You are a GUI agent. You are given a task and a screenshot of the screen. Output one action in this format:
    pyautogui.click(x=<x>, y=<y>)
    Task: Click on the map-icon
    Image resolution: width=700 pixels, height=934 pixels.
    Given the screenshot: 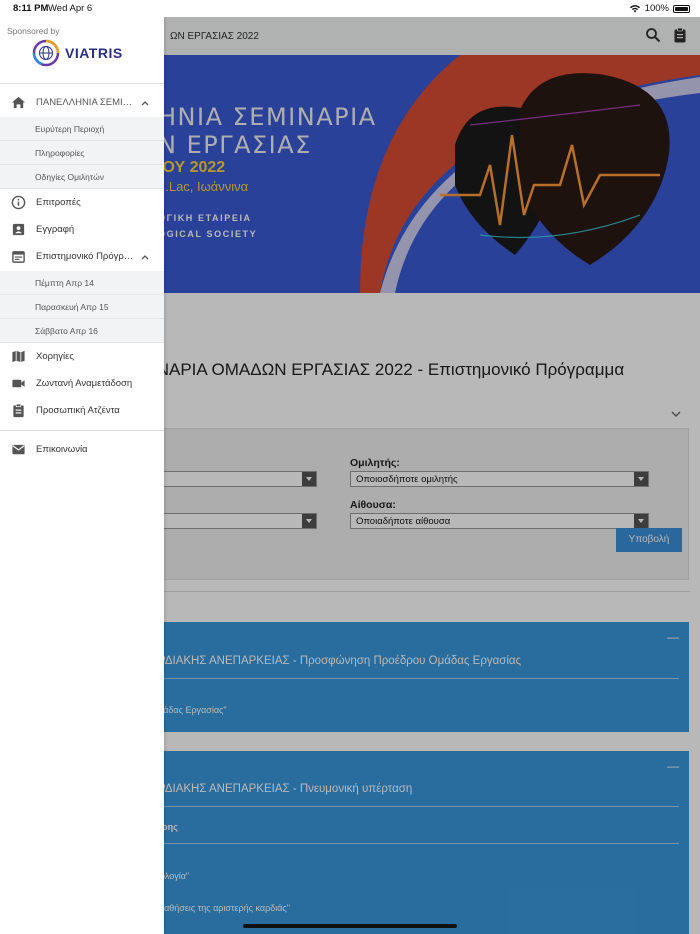 What is the action you would take?
    pyautogui.click(x=18, y=356)
    